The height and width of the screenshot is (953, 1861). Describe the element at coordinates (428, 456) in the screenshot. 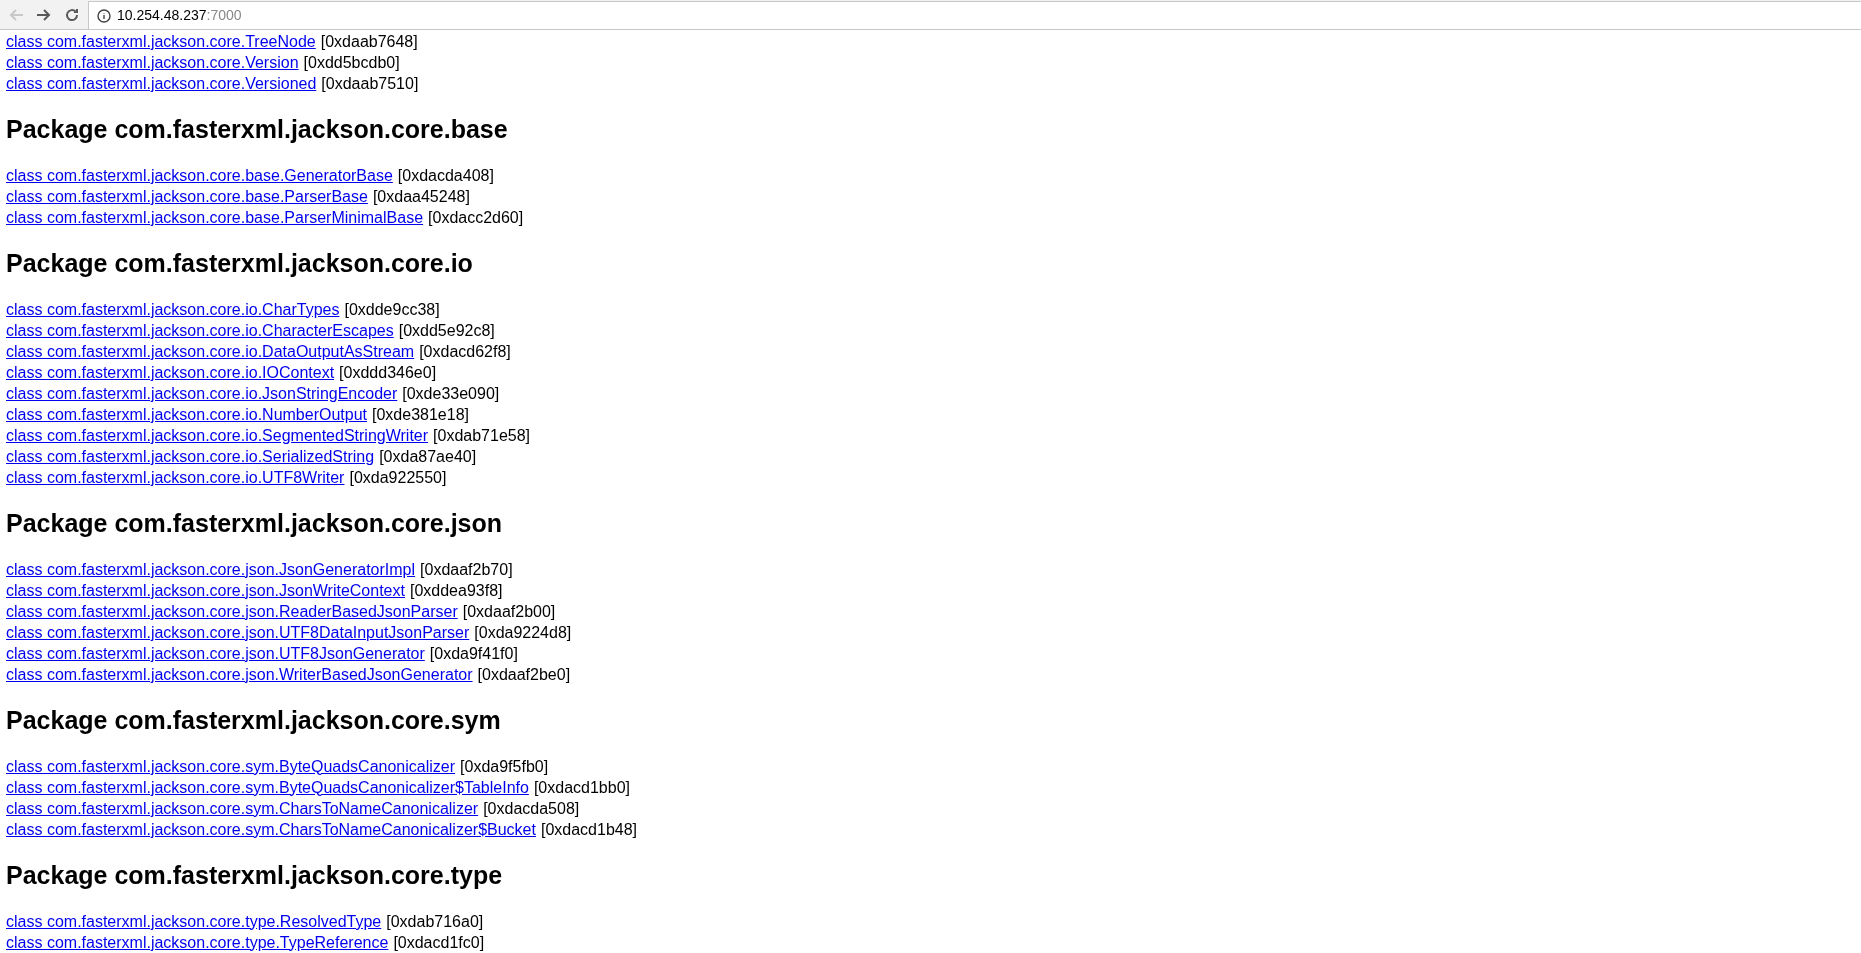

I see `memory-address: [0xda87ae40]` at that location.